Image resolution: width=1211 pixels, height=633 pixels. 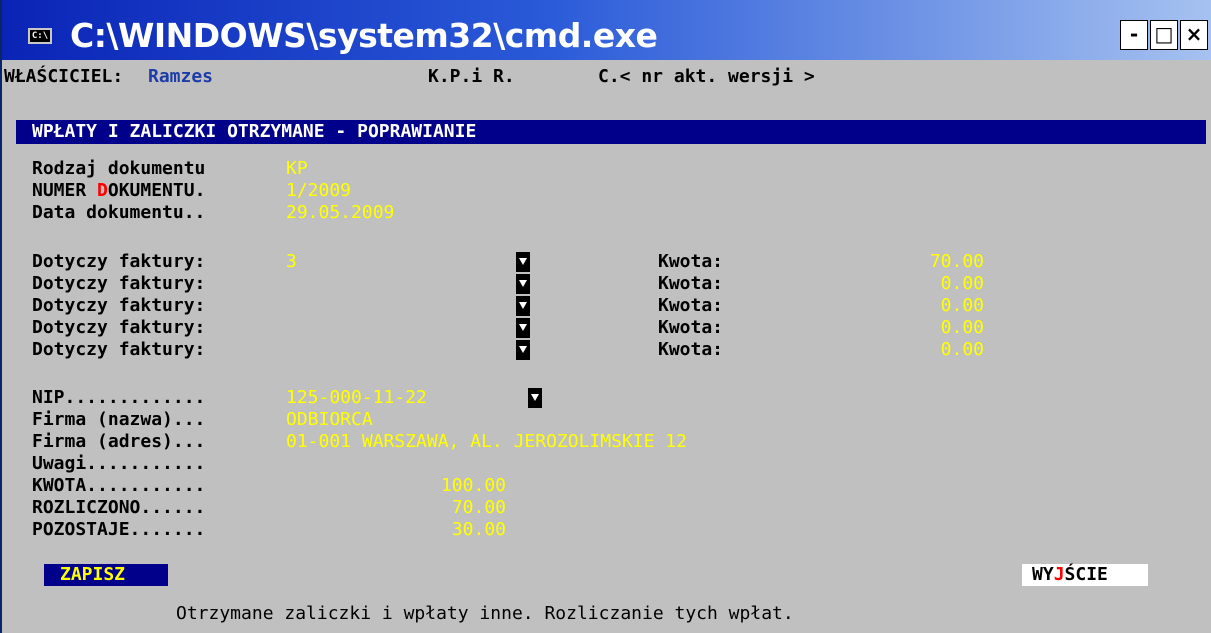 What do you see at coordinates (471, 76) in the screenshot?
I see `app-name: K.P.i R.` at bounding box center [471, 76].